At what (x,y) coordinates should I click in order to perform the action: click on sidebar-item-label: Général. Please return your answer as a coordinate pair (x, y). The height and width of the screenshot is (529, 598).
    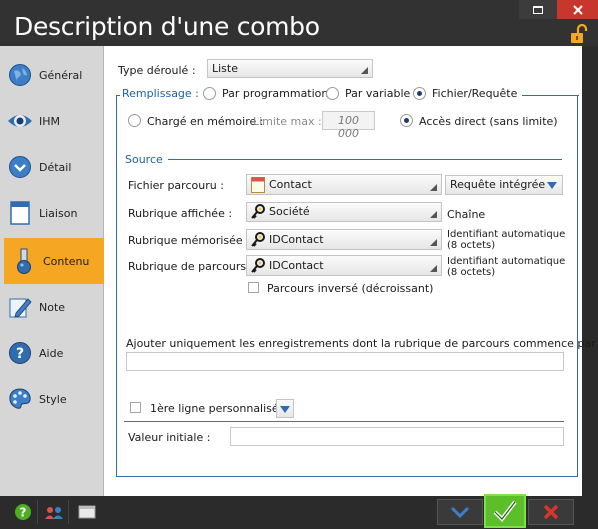
    Looking at the image, I should click on (61, 75).